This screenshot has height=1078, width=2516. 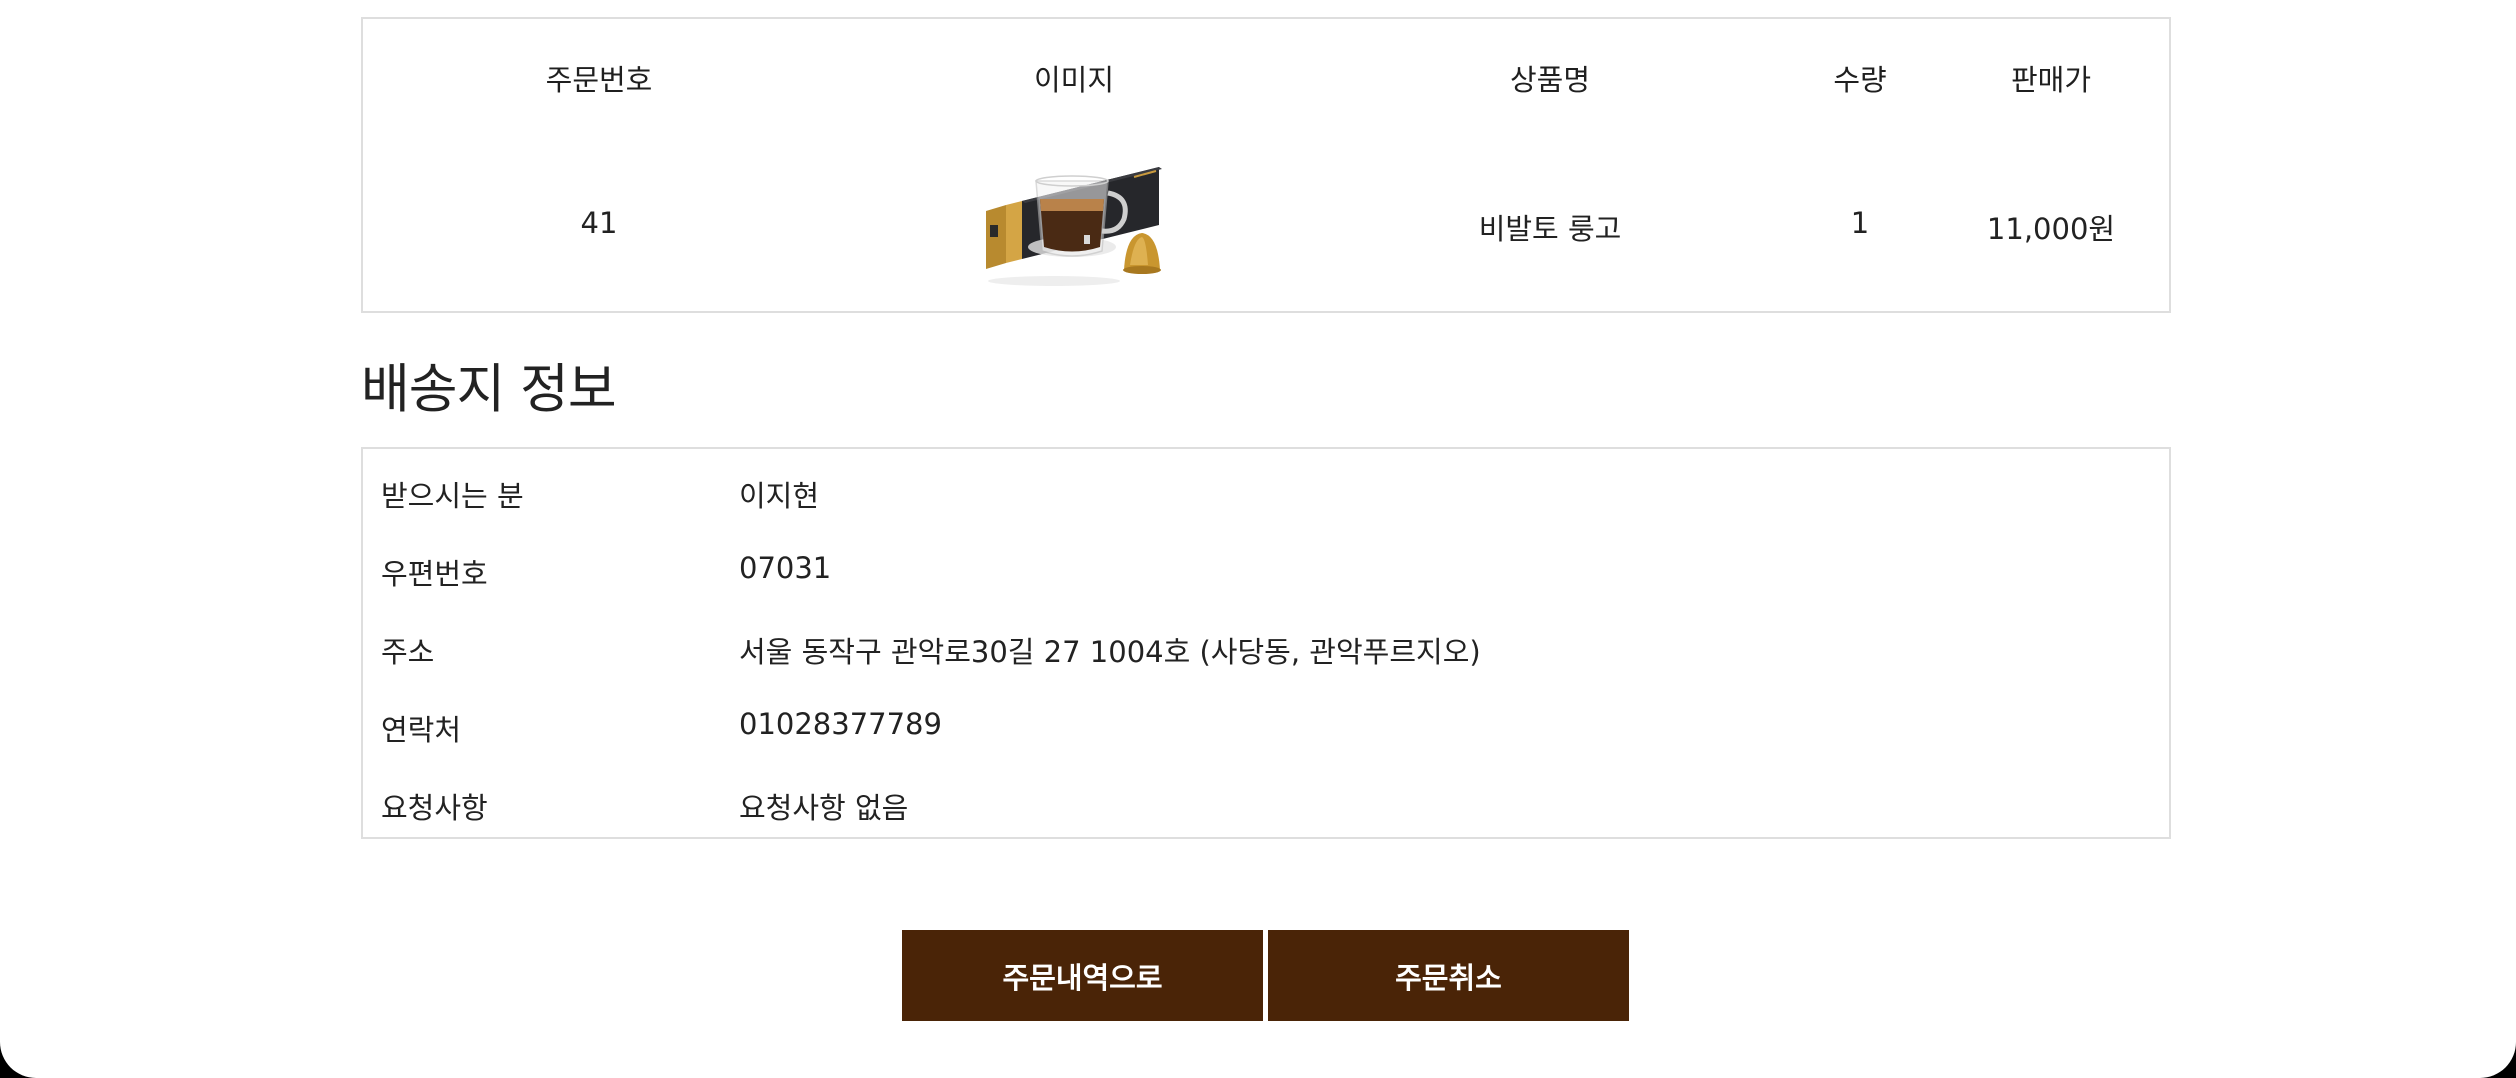 What do you see at coordinates (824, 808) in the screenshot?
I see `request-value: 요청사항 없음` at bounding box center [824, 808].